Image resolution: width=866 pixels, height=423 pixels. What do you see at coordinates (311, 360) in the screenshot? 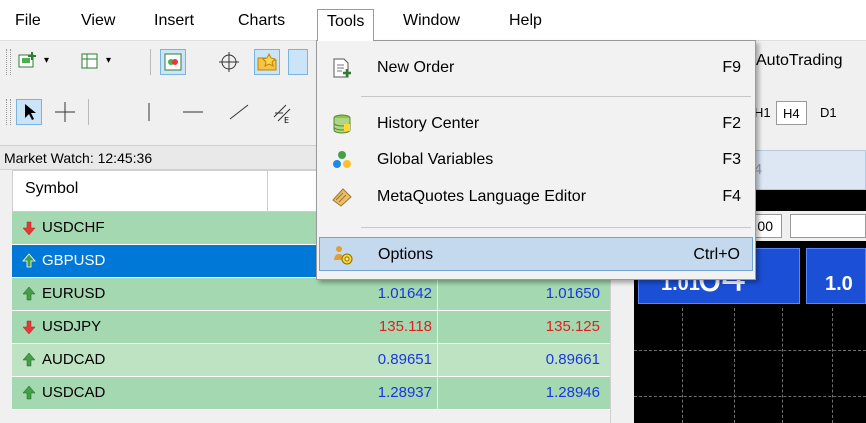
I see `table-row: AUDCAD 0.89651 0.89661` at bounding box center [311, 360].